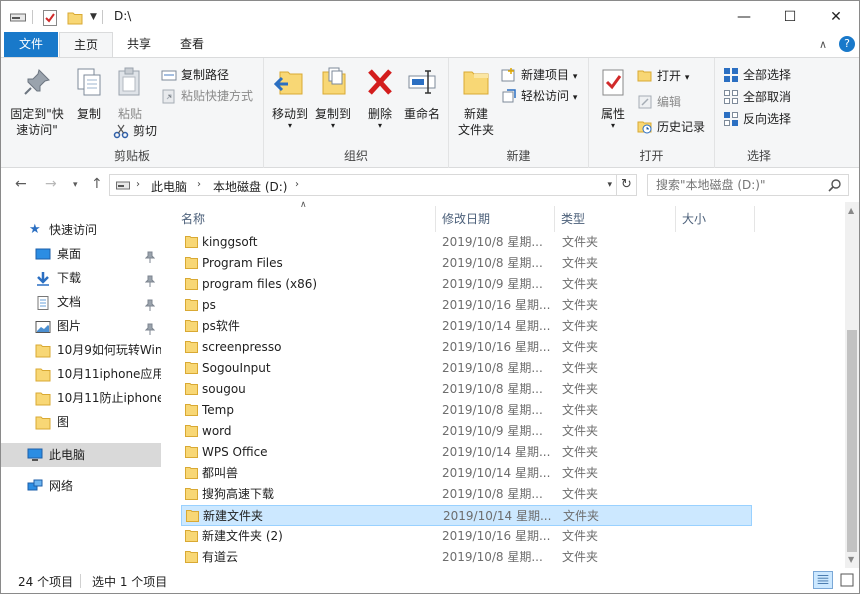  What do you see at coordinates (575, 98) in the screenshot?
I see `easy-access-dropdown-icon: ▾` at bounding box center [575, 98].